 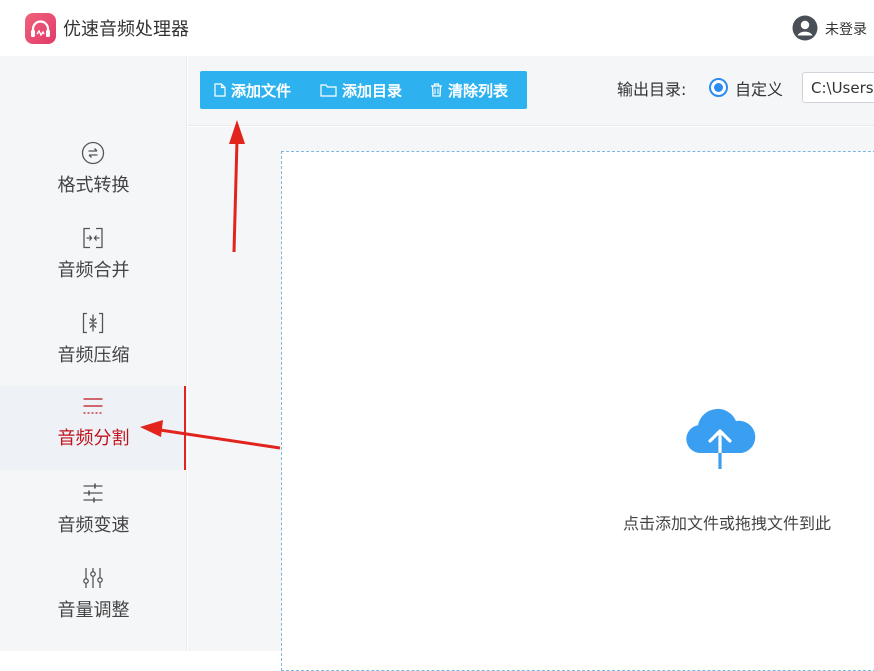 I want to click on active-indicator, so click(x=185, y=428).